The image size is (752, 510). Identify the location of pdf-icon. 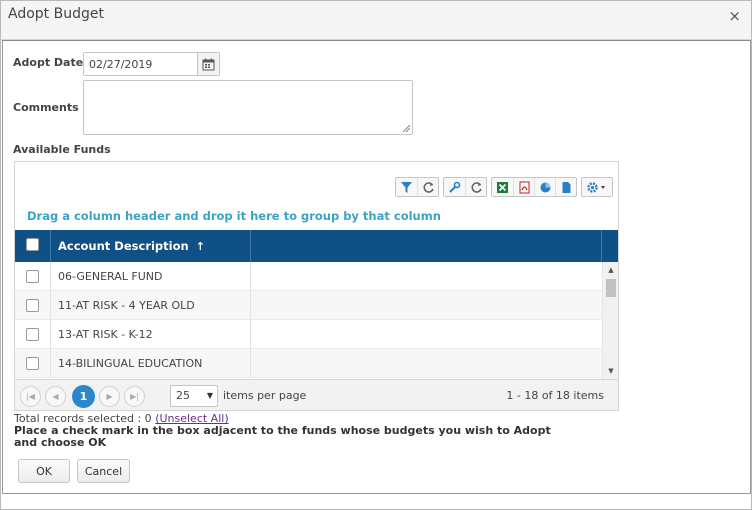
(523, 187).